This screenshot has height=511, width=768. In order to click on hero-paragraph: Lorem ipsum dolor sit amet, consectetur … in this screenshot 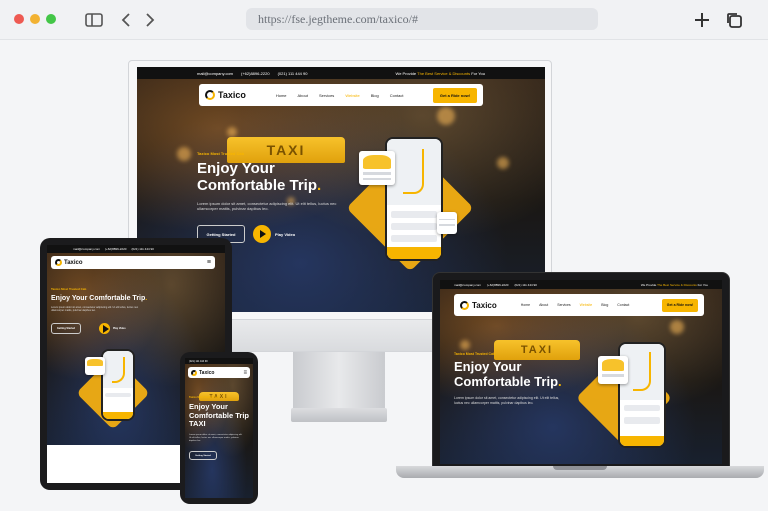, I will do `click(267, 206)`.